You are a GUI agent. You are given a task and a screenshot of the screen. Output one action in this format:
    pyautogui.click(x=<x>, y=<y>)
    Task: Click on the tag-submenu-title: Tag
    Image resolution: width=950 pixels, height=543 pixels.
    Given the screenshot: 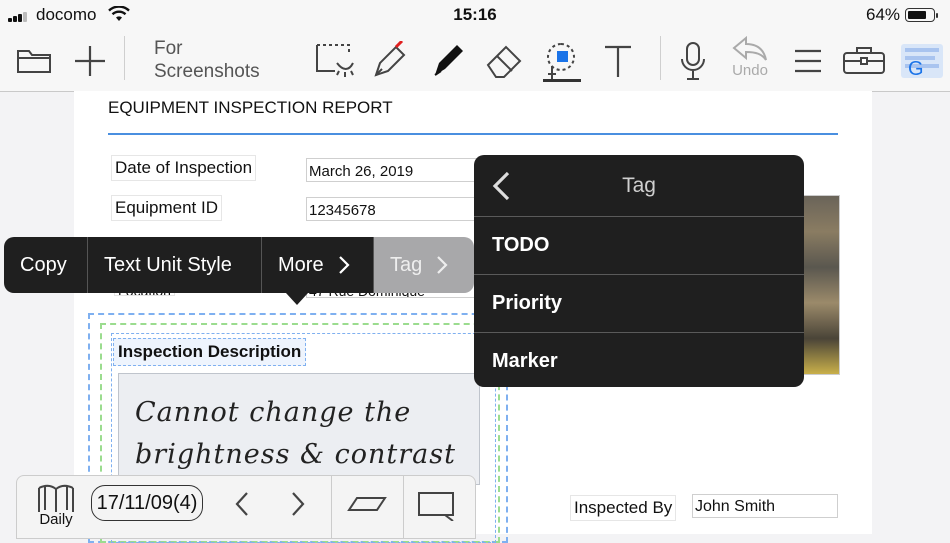 What is the action you would take?
    pyautogui.click(x=639, y=185)
    